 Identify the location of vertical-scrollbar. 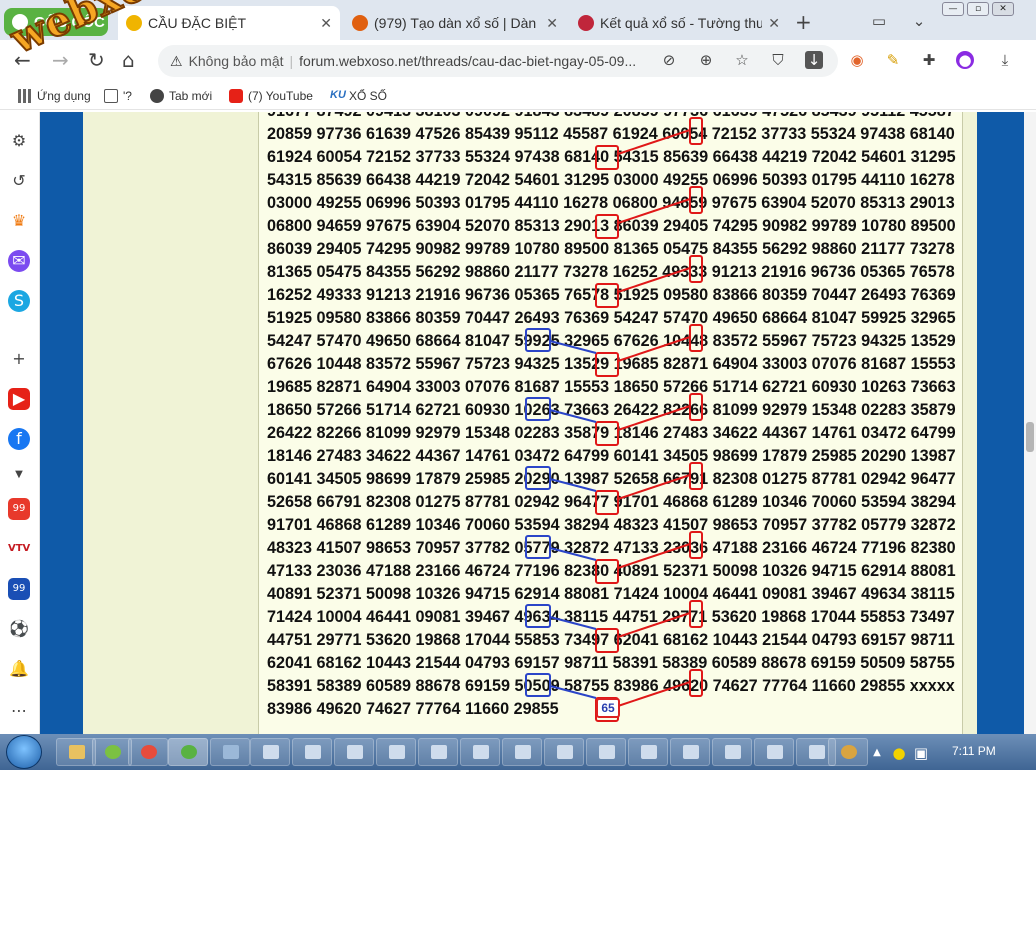
(1030, 423).